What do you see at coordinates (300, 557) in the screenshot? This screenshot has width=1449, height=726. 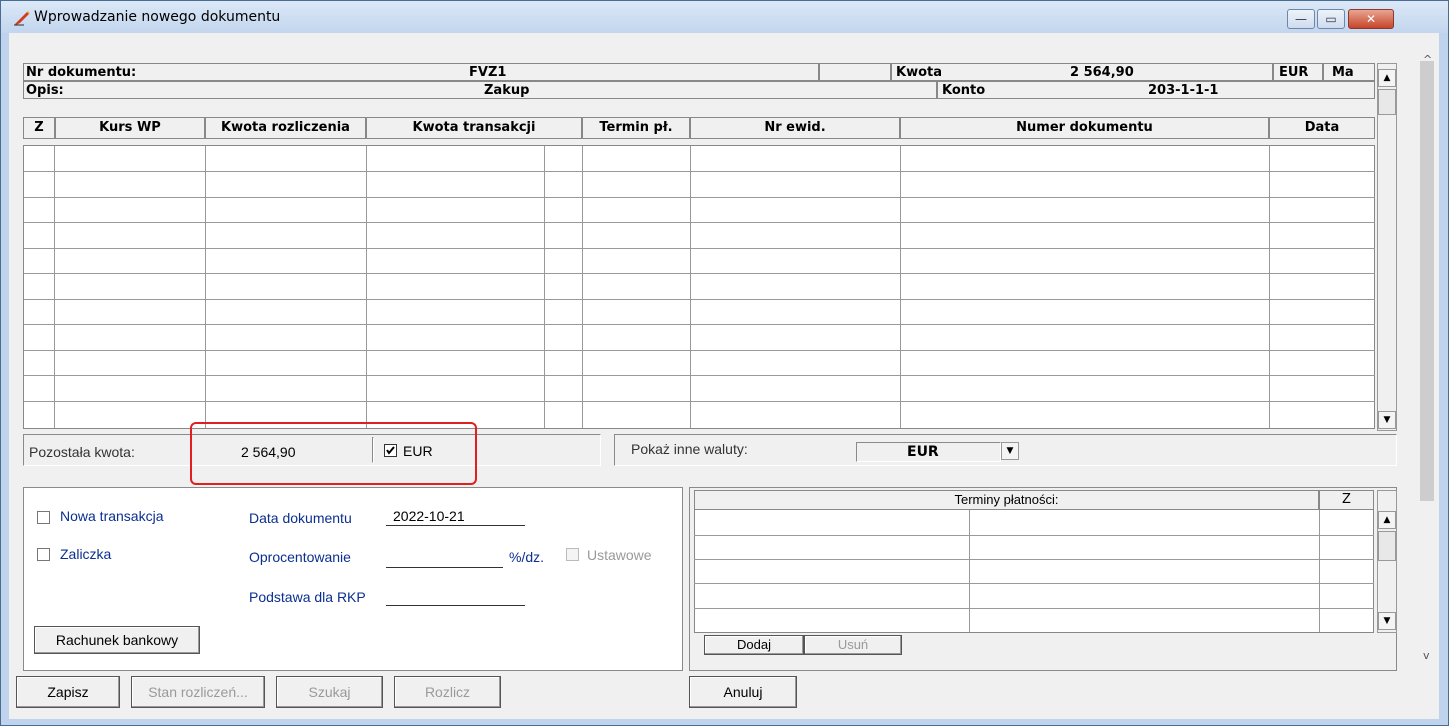 I see `interest-label: Oprocentowanie` at bounding box center [300, 557].